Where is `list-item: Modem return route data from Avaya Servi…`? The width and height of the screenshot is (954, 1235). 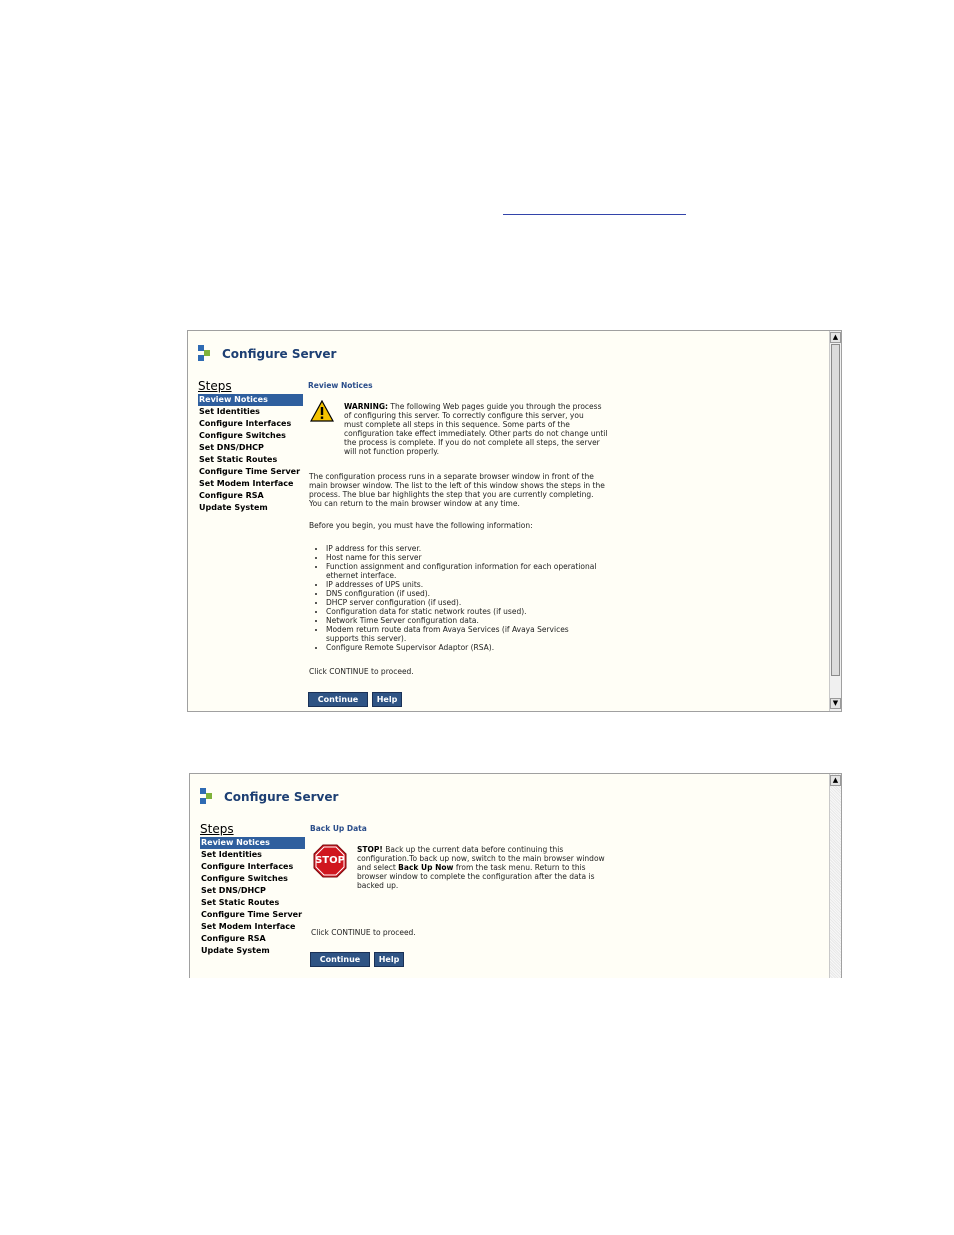 list-item: Modem return route data from Avaya Servi… is located at coordinates (461, 634).